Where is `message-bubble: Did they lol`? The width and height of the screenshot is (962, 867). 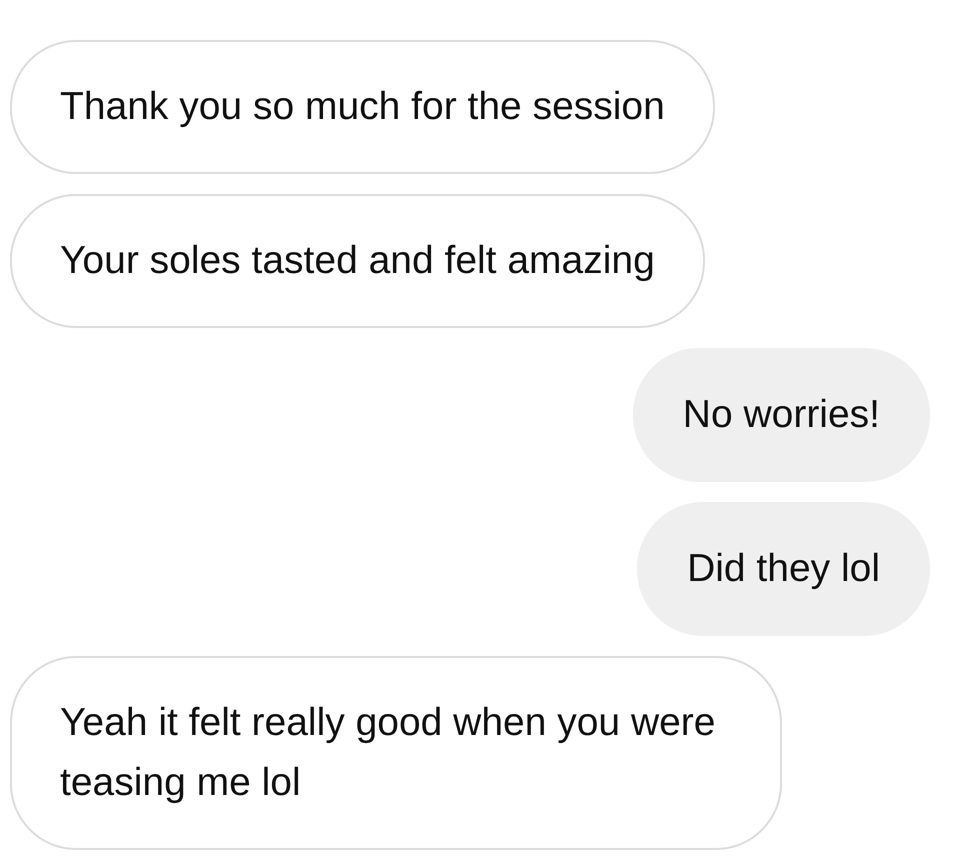
message-bubble: Did they lol is located at coordinates (783, 569).